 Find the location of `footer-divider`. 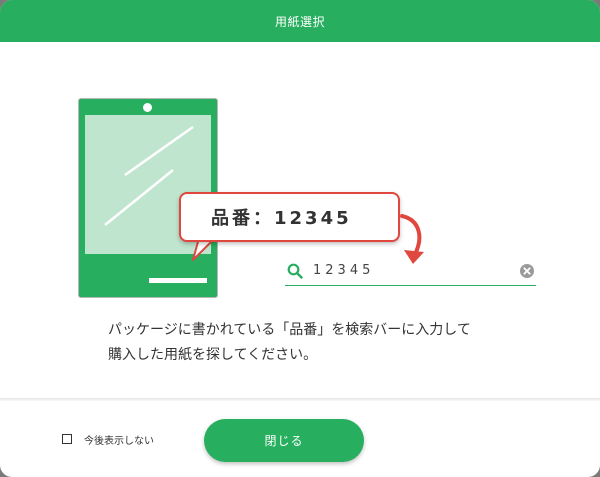

footer-divider is located at coordinates (300, 399).